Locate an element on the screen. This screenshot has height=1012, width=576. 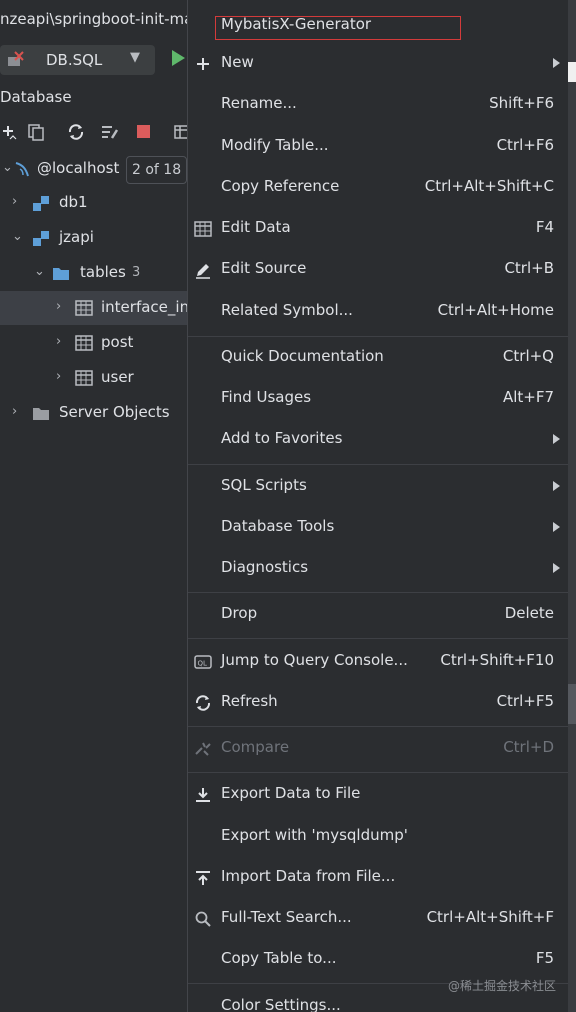
tree-item-label: user is located at coordinates (117, 377).